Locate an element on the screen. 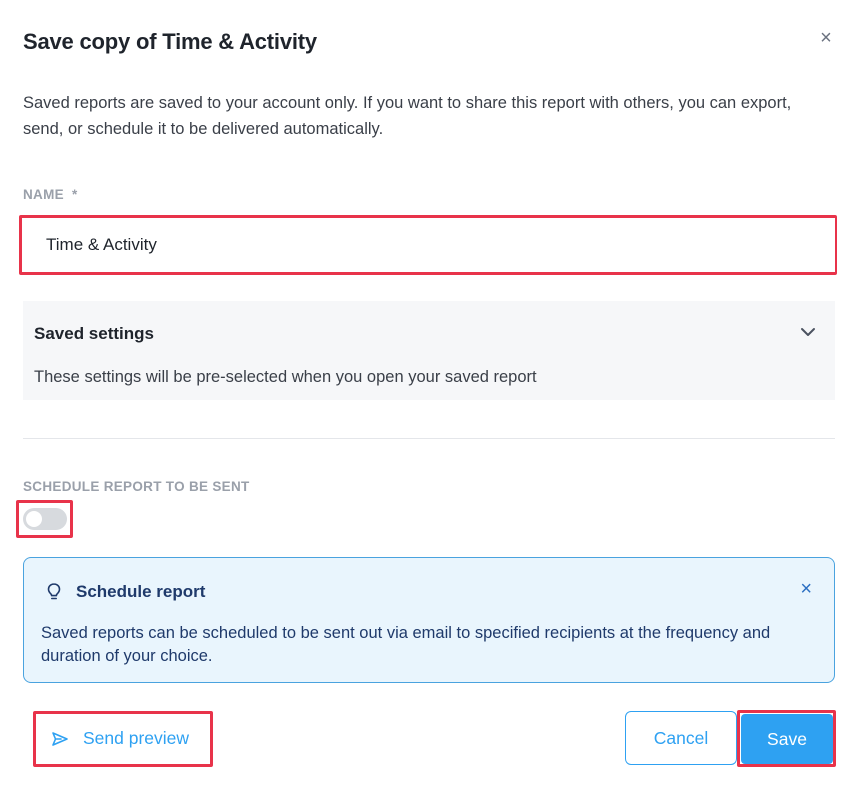  section-divider is located at coordinates (429, 438).